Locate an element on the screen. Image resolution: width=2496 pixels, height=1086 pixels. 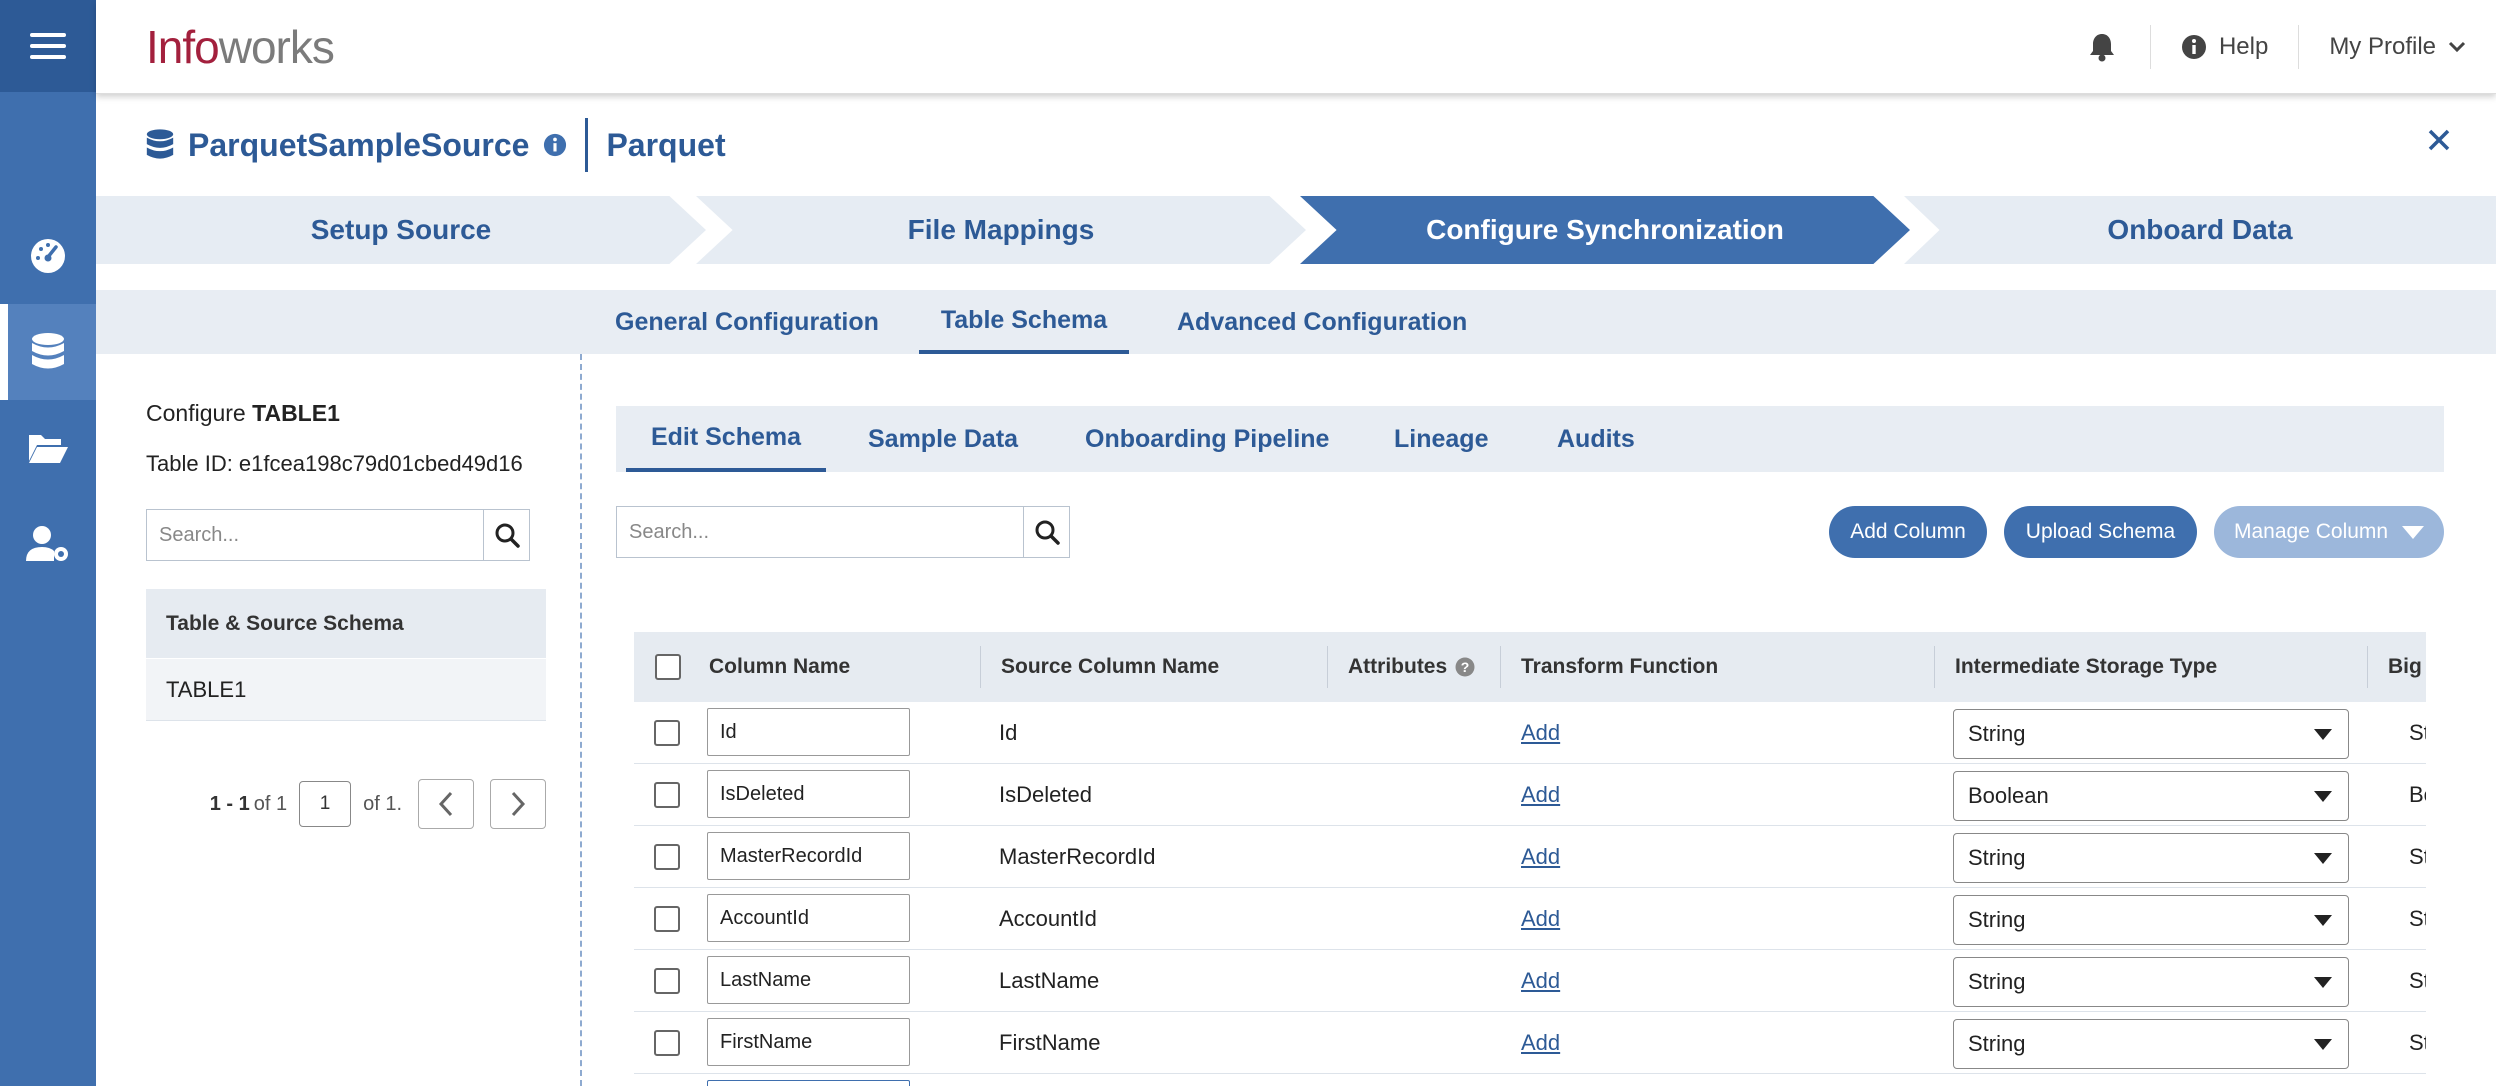
close-button is located at coordinates (2439, 139).